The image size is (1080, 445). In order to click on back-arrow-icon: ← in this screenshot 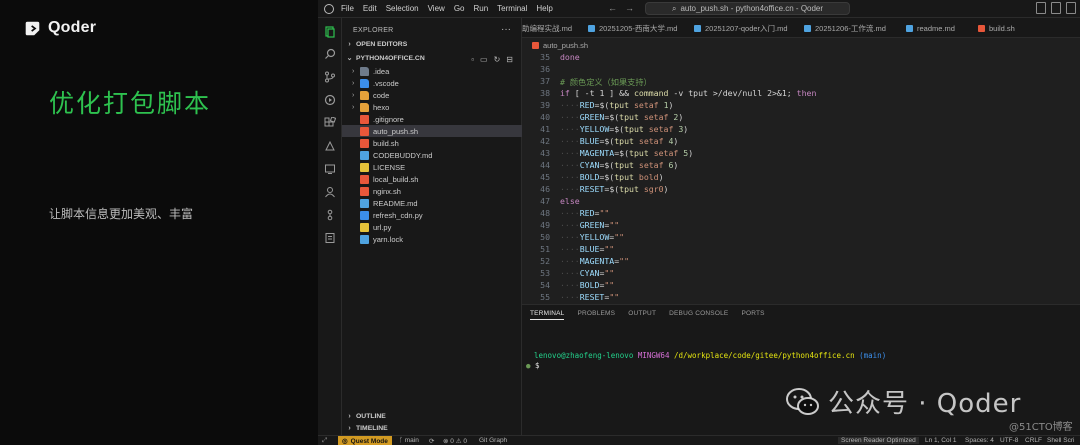, I will do `click(612, 8)`.